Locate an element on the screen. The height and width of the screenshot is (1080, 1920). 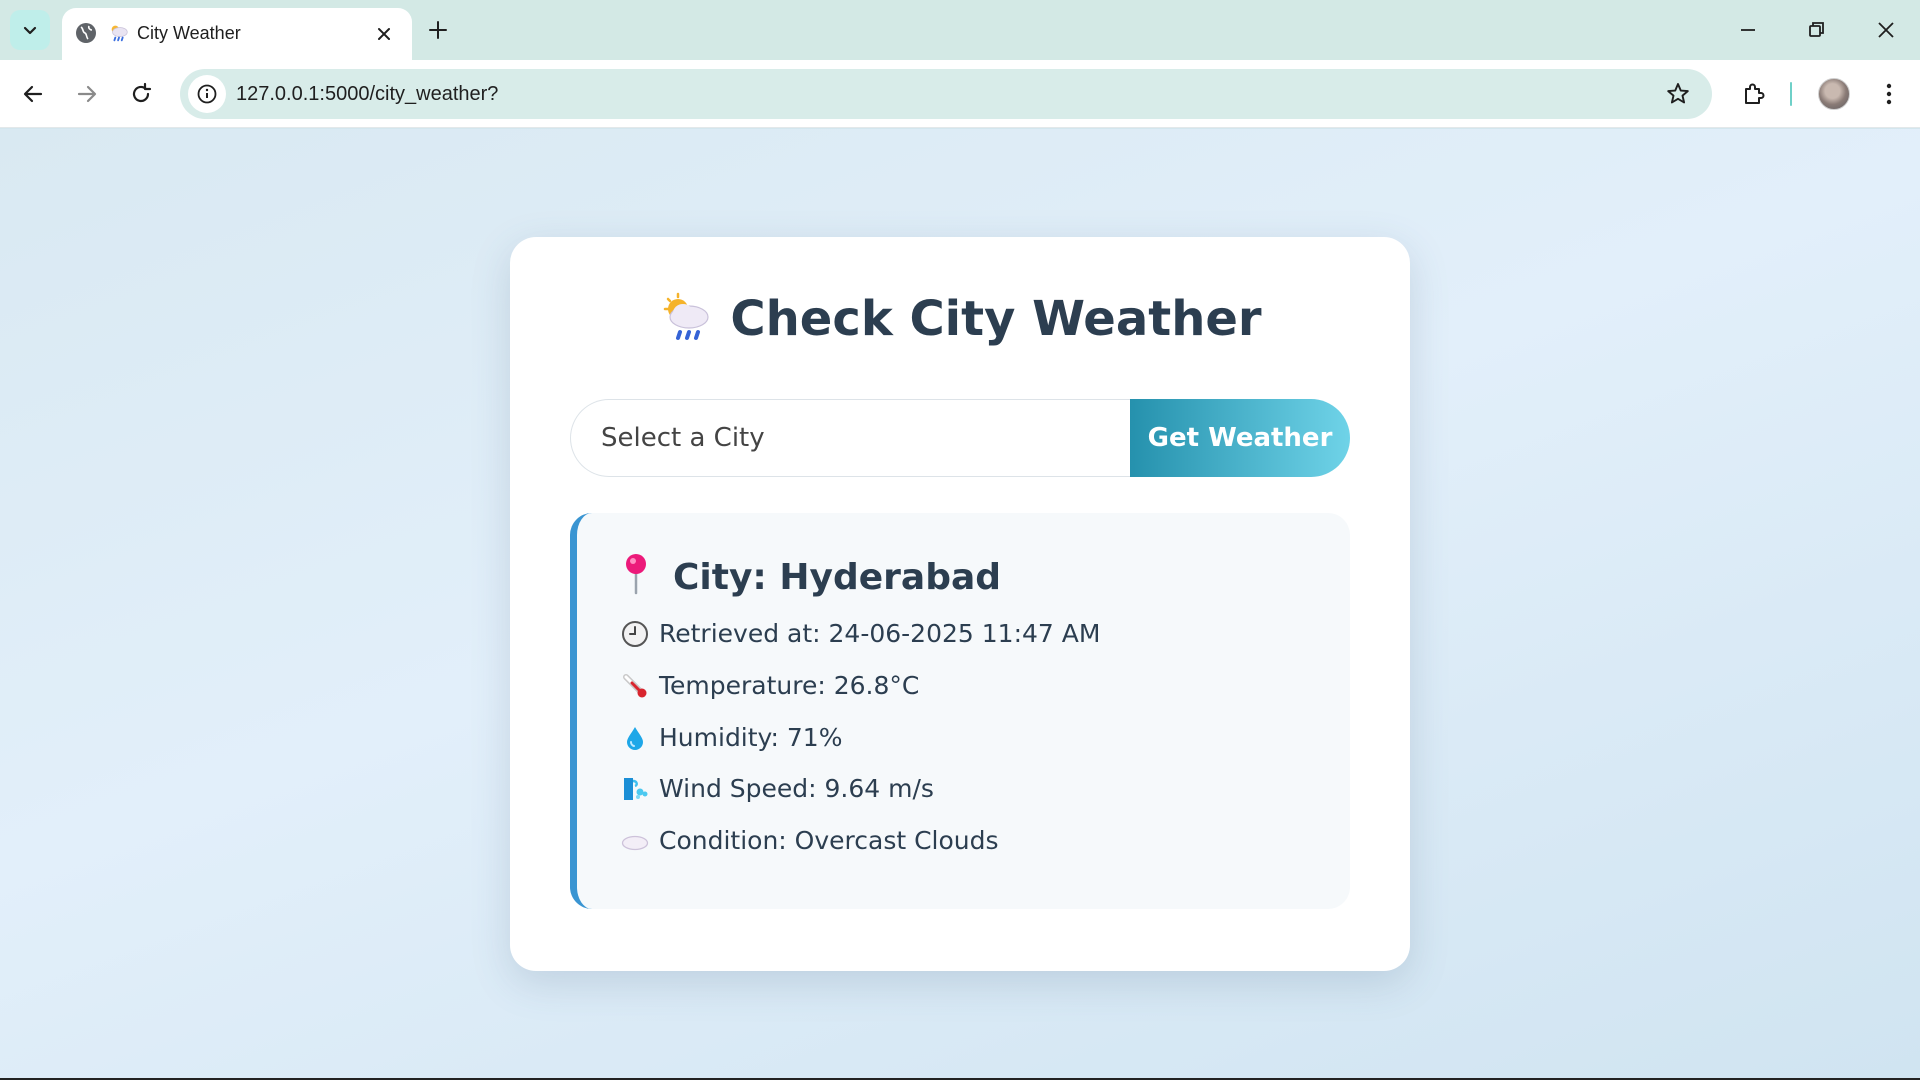
pin-icon is located at coordinates (636, 574).